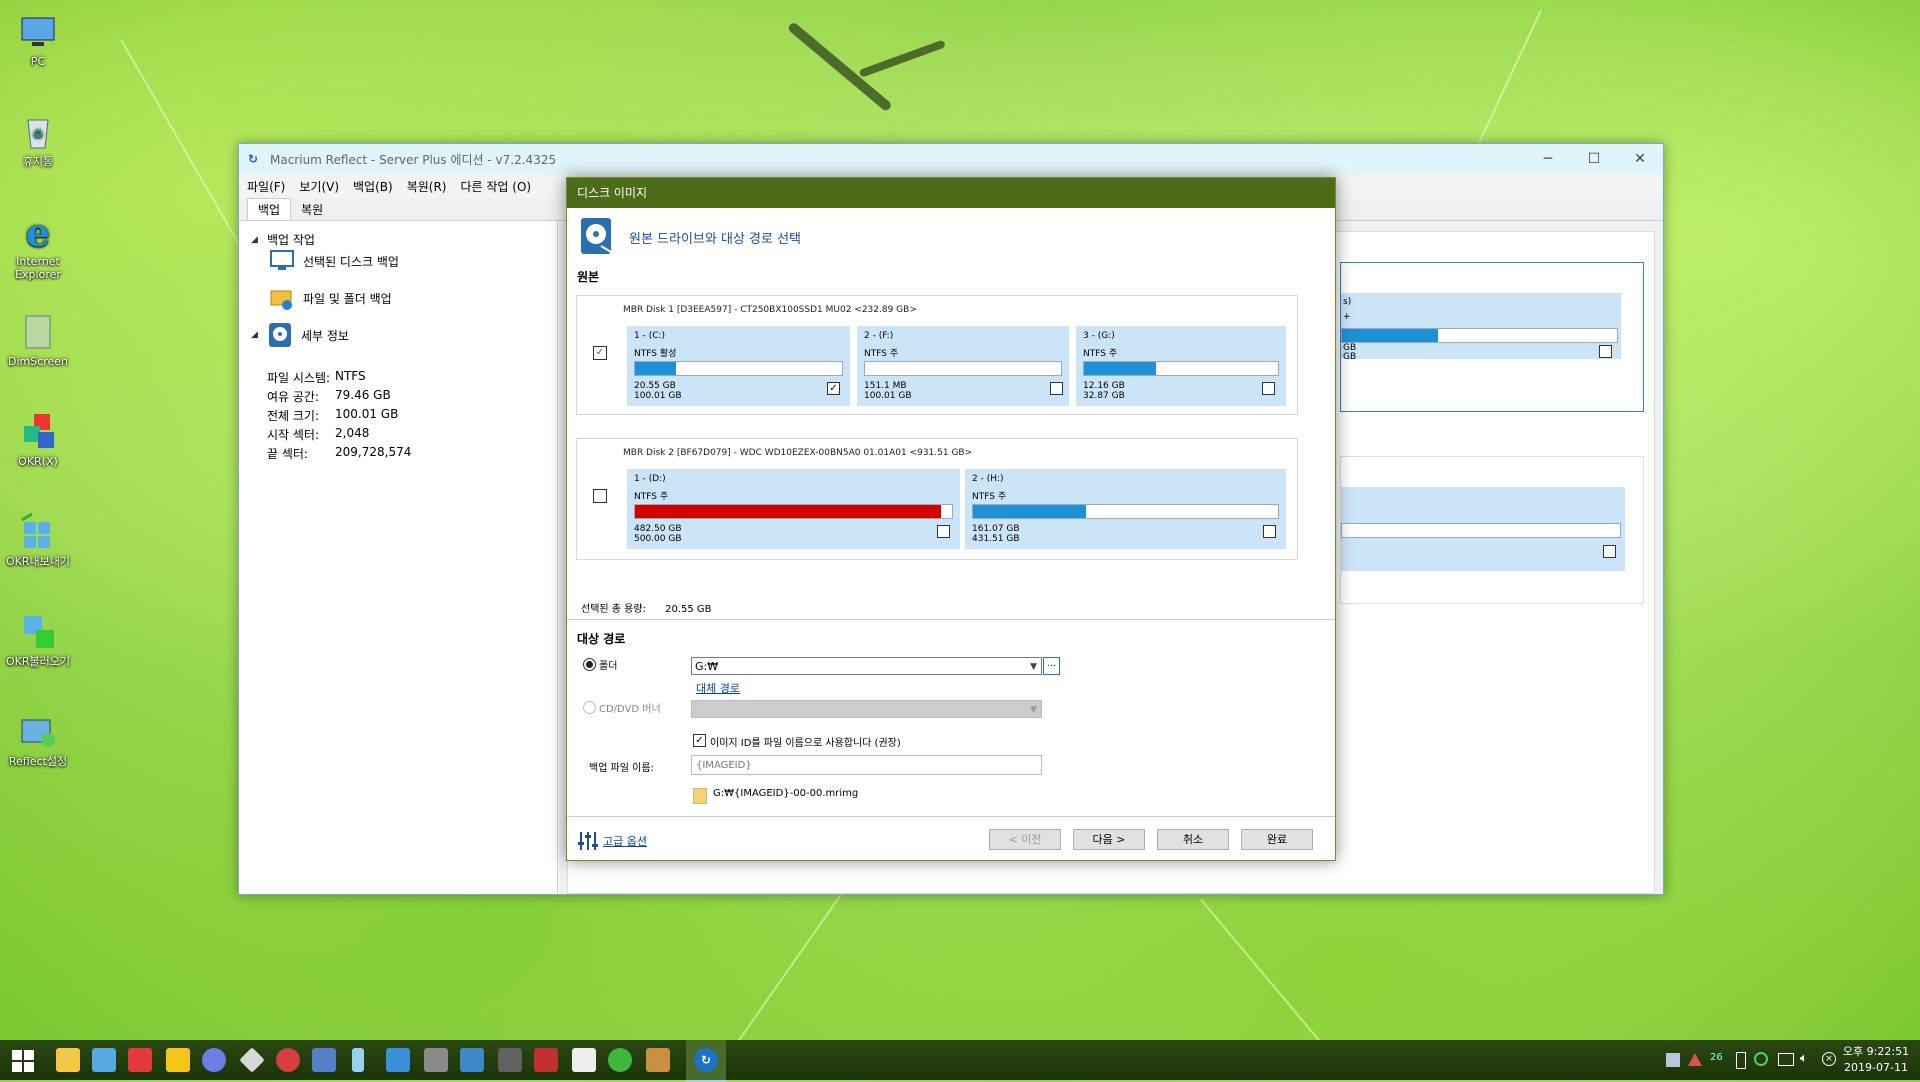 Image resolution: width=1920 pixels, height=1082 pixels. What do you see at coordinates (38, 268) in the screenshot?
I see `desktop-icon-label: Internet Explorer` at bounding box center [38, 268].